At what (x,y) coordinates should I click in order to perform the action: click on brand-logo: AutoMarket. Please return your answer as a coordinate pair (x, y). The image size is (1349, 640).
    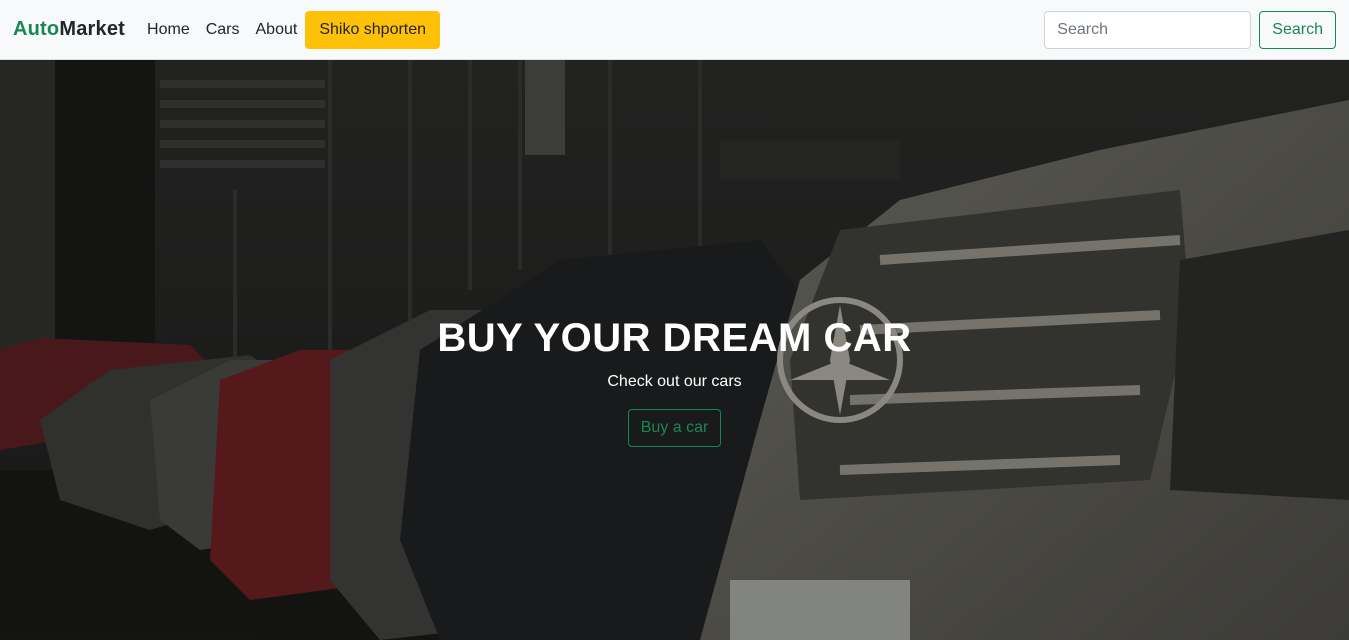
    Looking at the image, I should click on (69, 29).